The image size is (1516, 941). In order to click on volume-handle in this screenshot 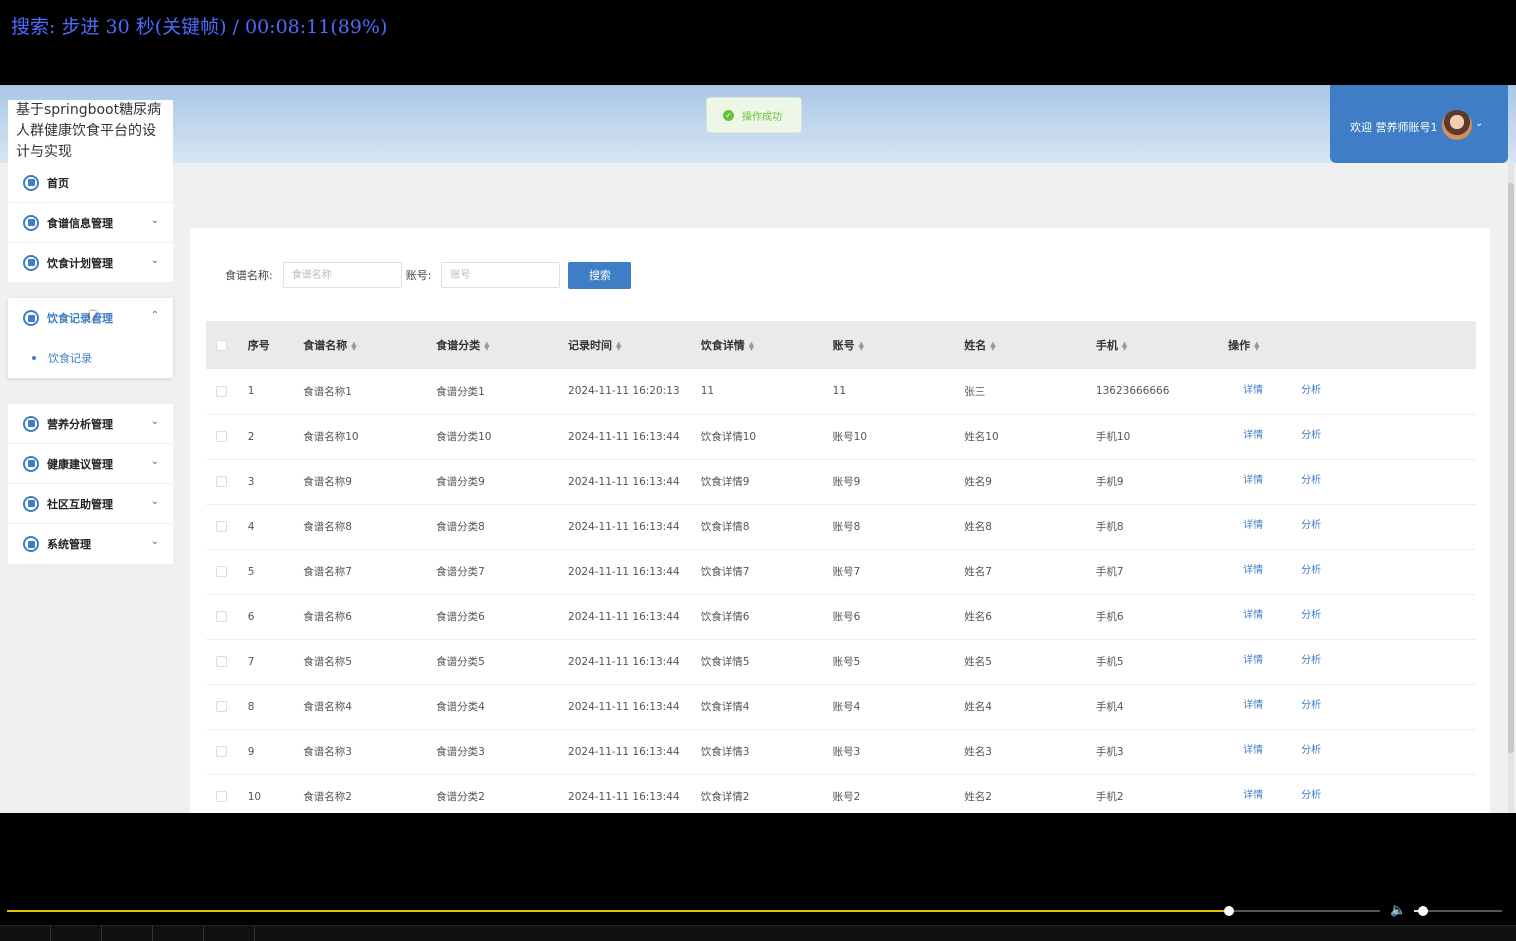, I will do `click(1422, 911)`.